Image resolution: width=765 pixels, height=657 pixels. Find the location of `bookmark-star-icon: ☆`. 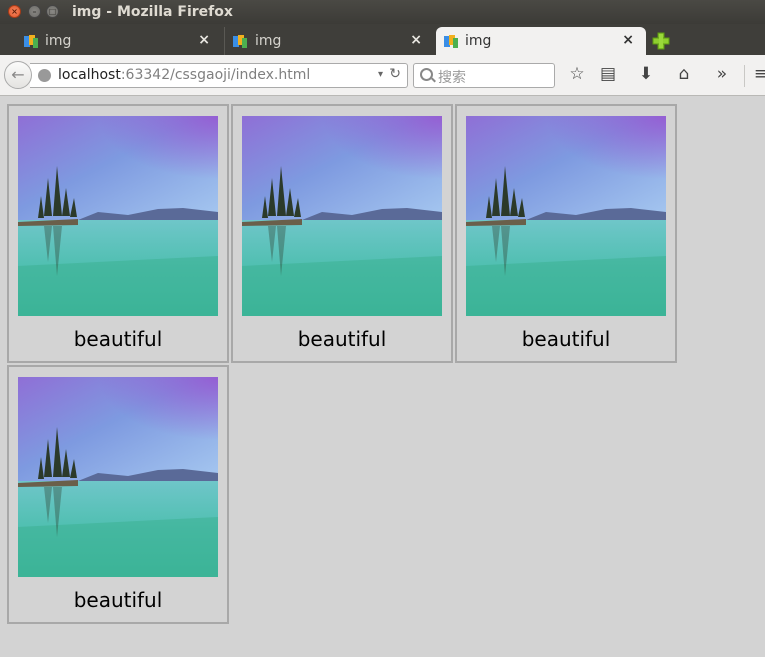

bookmark-star-icon: ☆ is located at coordinates (577, 74).